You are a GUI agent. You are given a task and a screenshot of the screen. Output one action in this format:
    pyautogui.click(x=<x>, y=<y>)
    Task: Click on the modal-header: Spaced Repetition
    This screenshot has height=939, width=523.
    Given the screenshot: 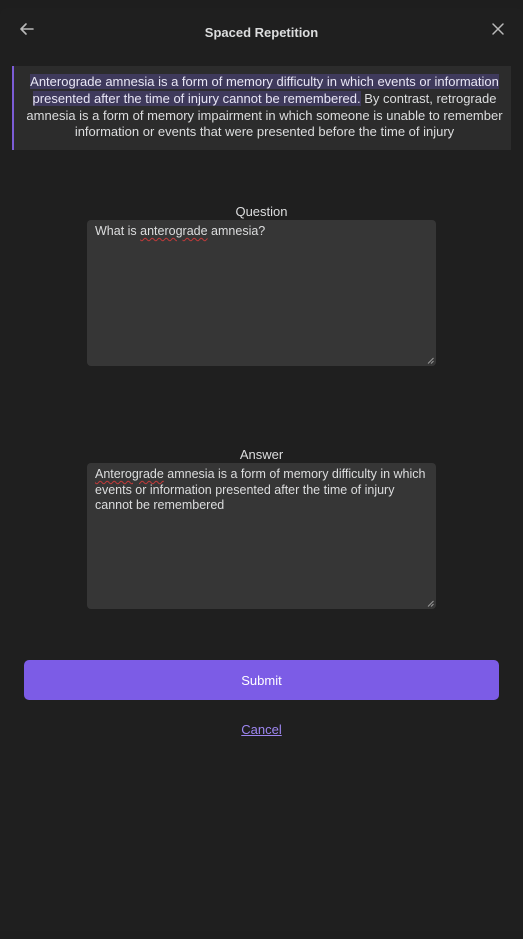 What is the action you would take?
    pyautogui.click(x=261, y=32)
    